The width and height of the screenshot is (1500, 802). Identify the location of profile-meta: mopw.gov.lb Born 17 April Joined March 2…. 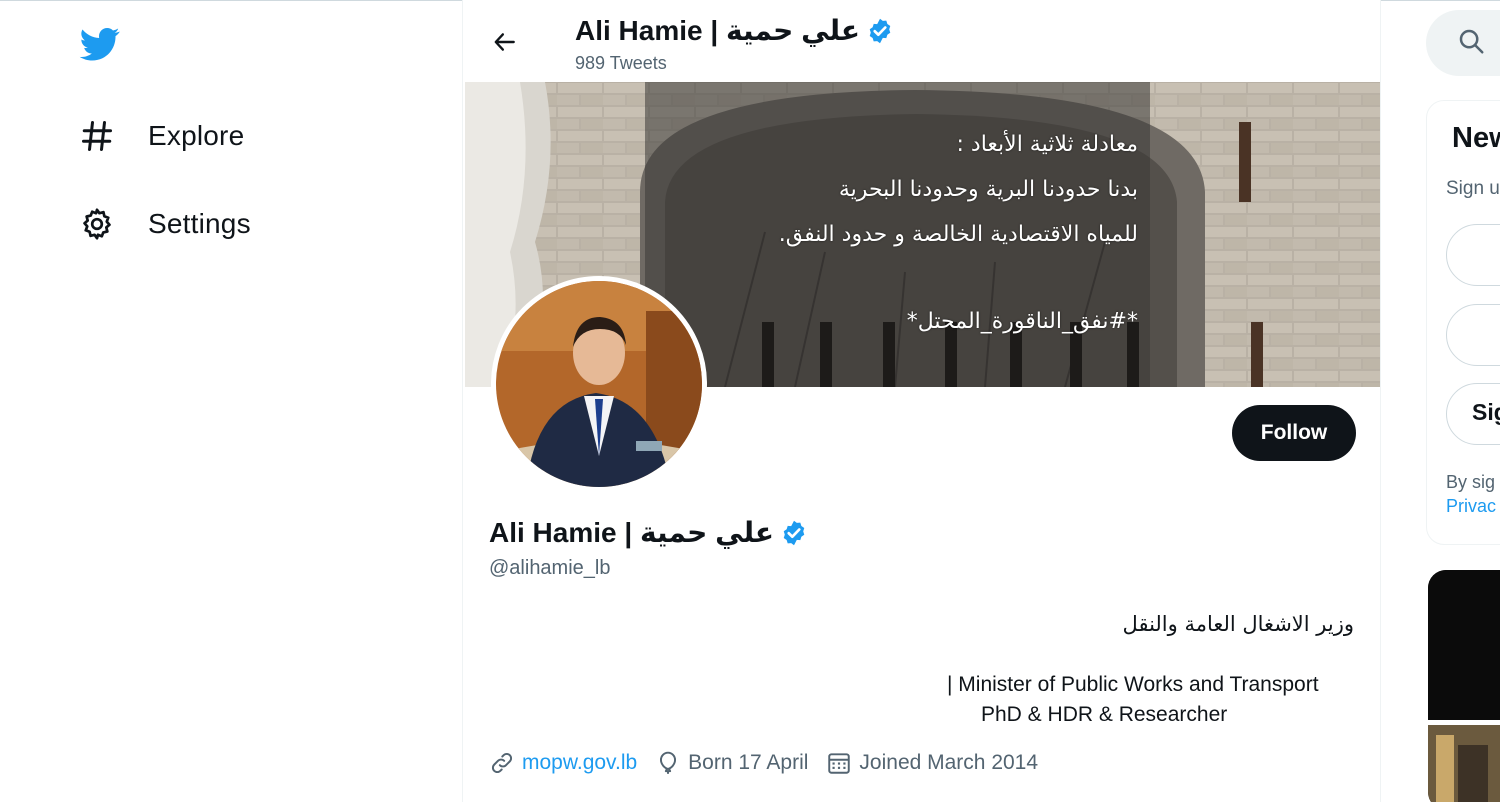
(772, 763).